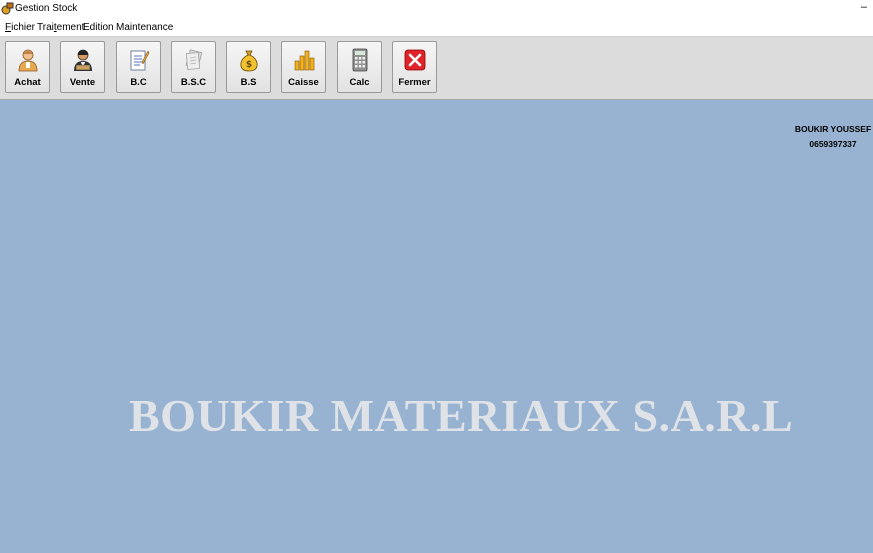 This screenshot has width=873, height=553. I want to click on bc-button: B.C, so click(138, 67).